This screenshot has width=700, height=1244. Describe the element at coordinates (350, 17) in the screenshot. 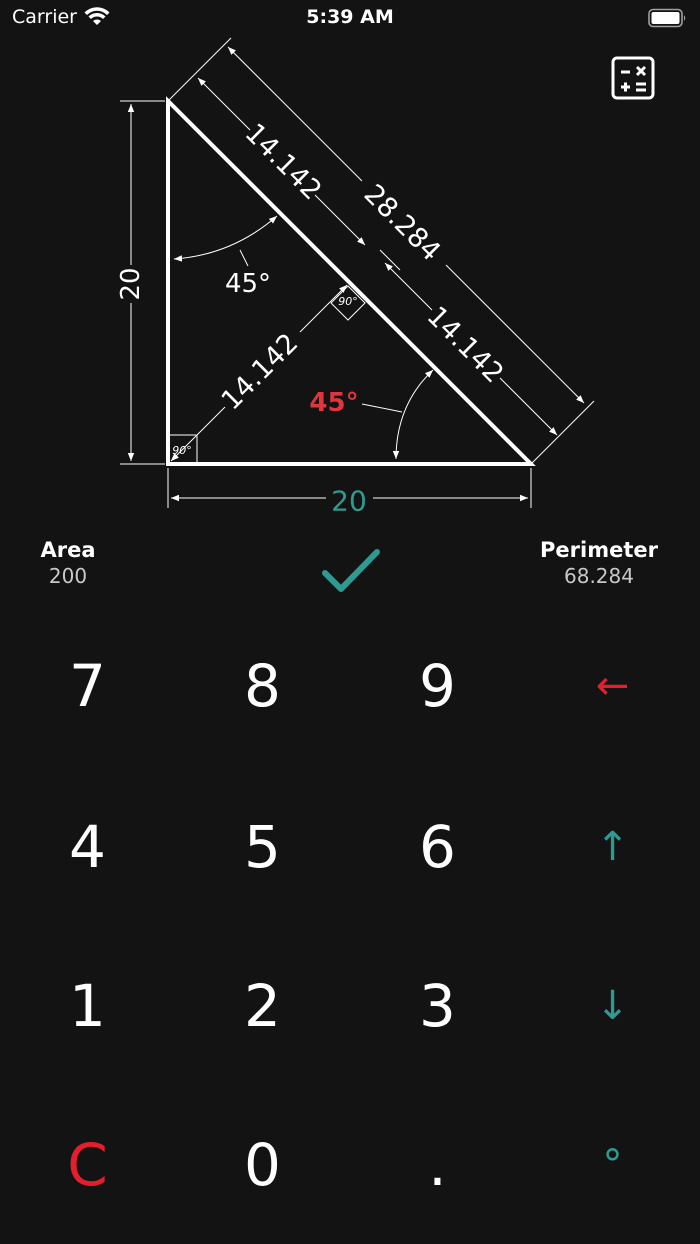

I see `status-time: 5:39 AM` at that location.